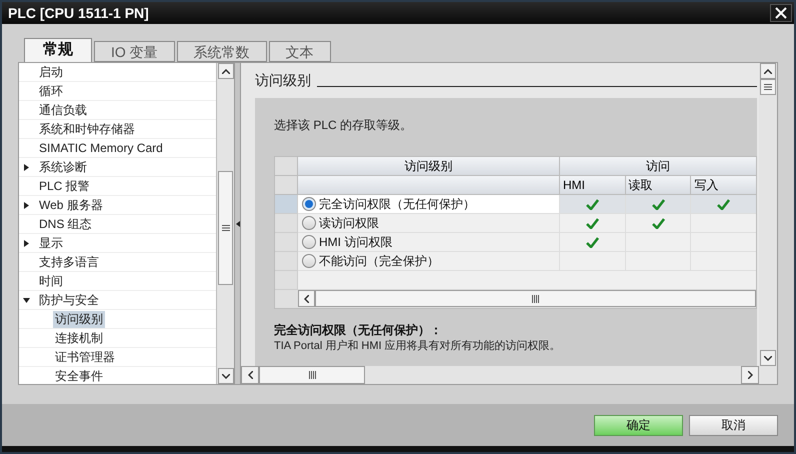 The width and height of the screenshot is (796, 454). I want to click on tab: 系统常数, so click(221, 51).